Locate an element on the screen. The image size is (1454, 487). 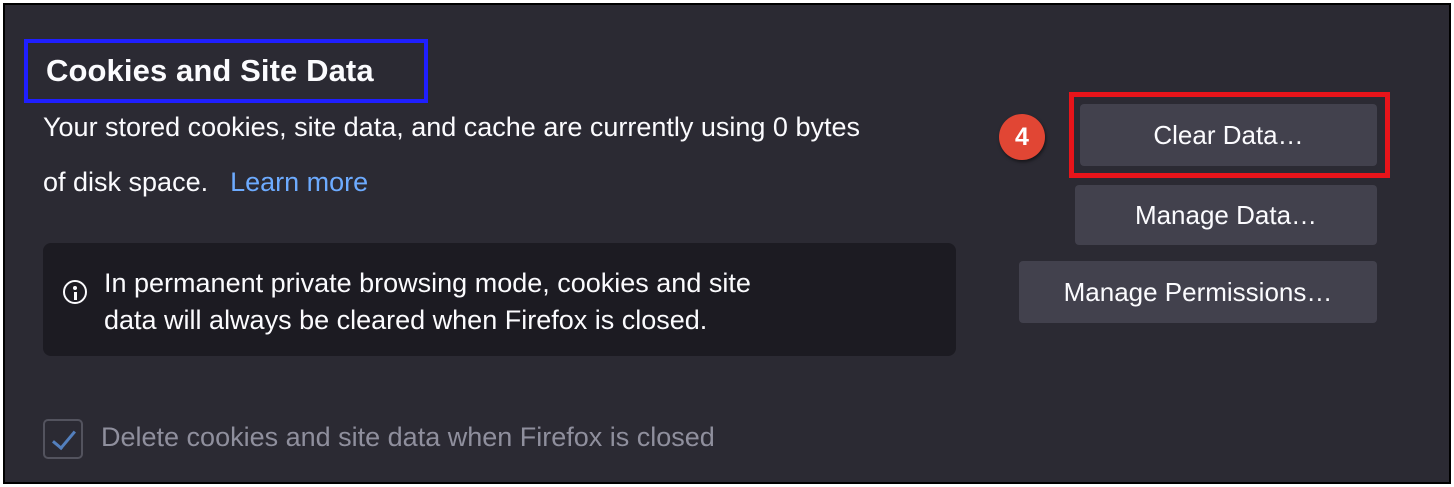
clear-data-highlight-box is located at coordinates (1229, 135).